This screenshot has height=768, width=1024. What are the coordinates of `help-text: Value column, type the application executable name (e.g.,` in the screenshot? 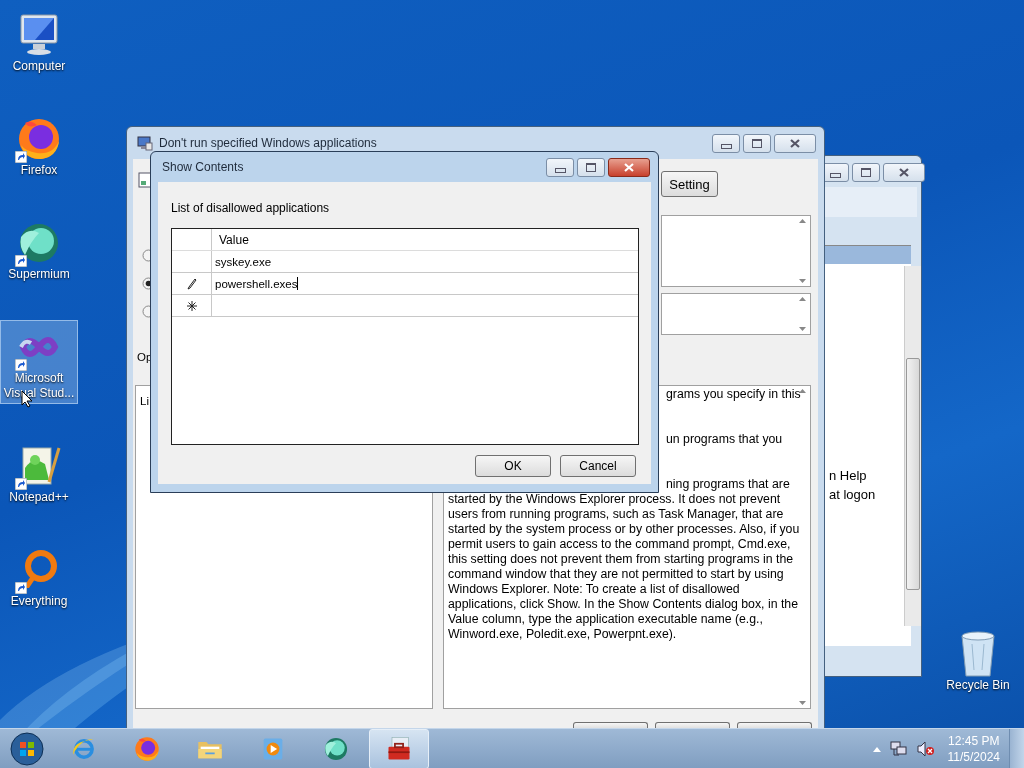 It's located at (605, 619).